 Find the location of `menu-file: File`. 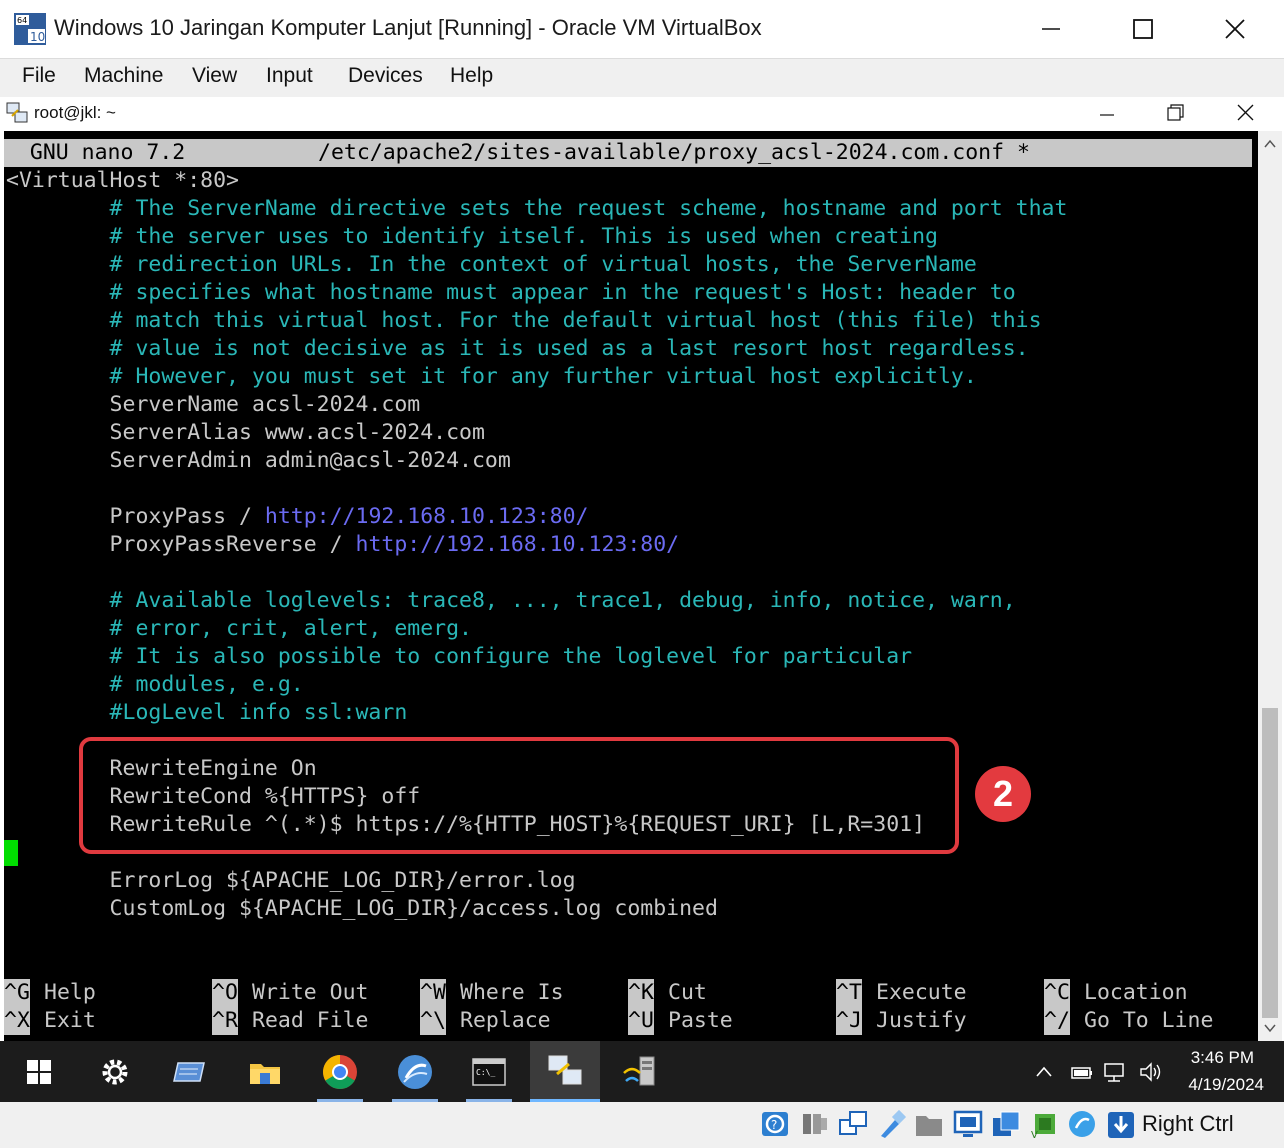

menu-file: File is located at coordinates (39, 76).